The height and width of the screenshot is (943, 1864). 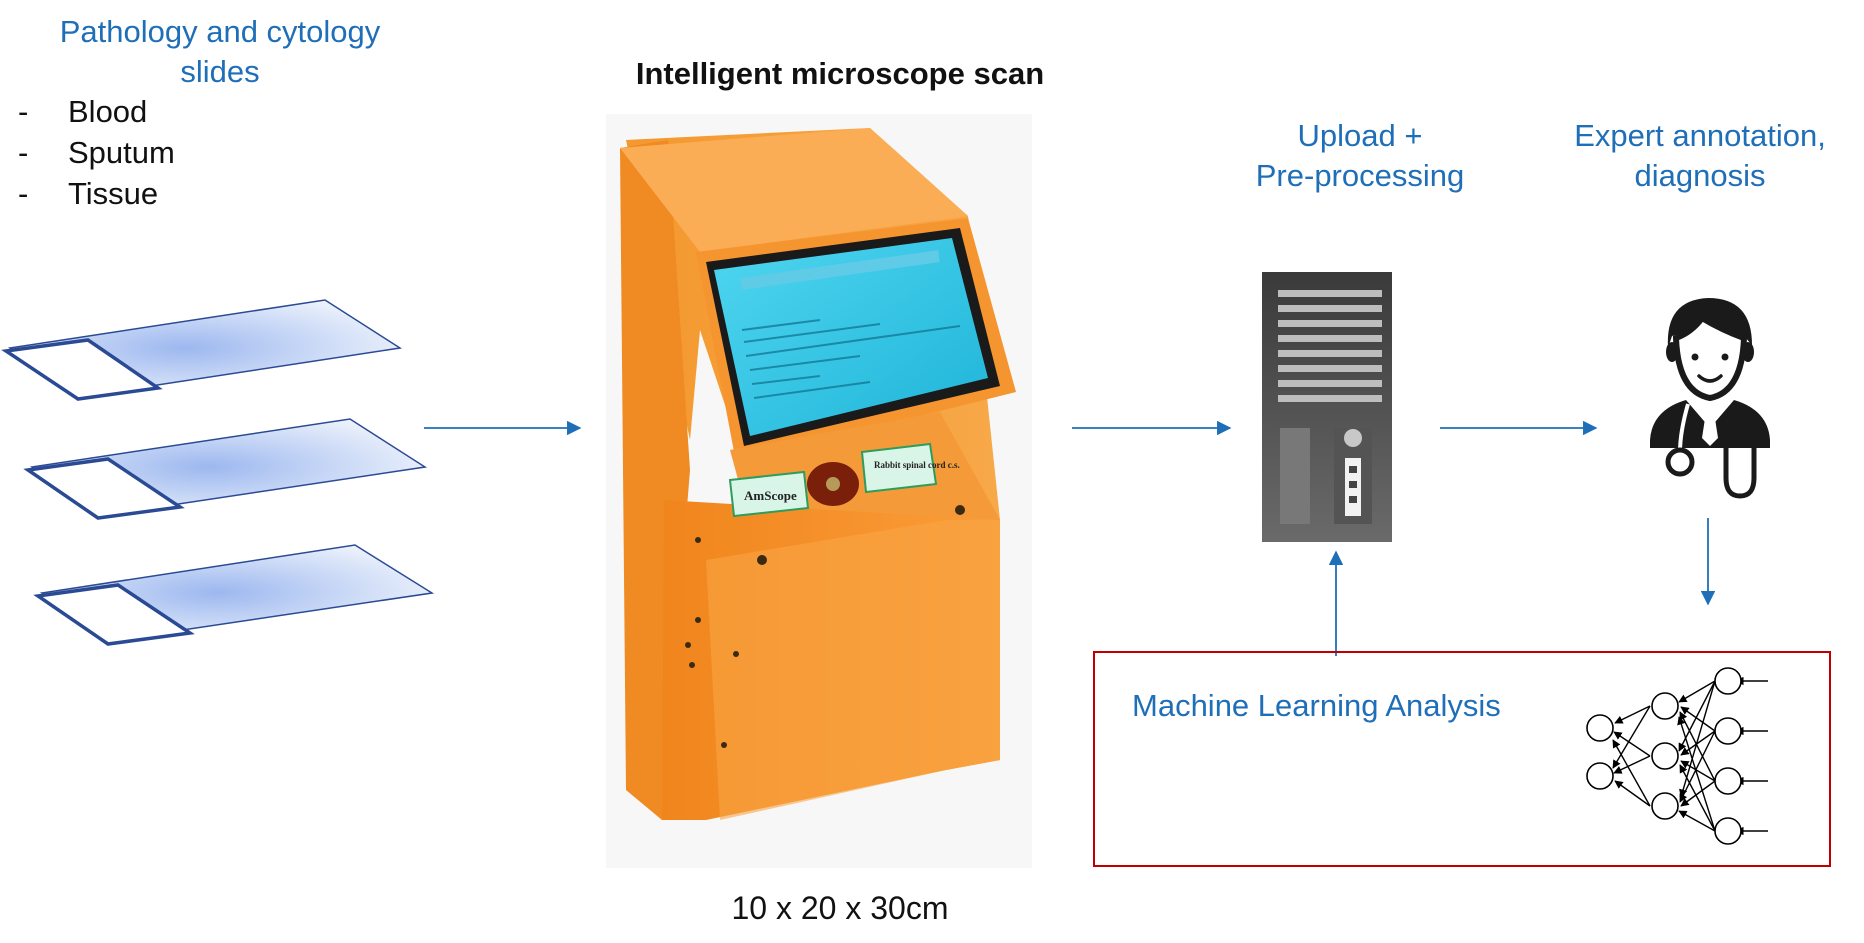 I want to click on computer-tower-icon, so click(x=1327, y=407).